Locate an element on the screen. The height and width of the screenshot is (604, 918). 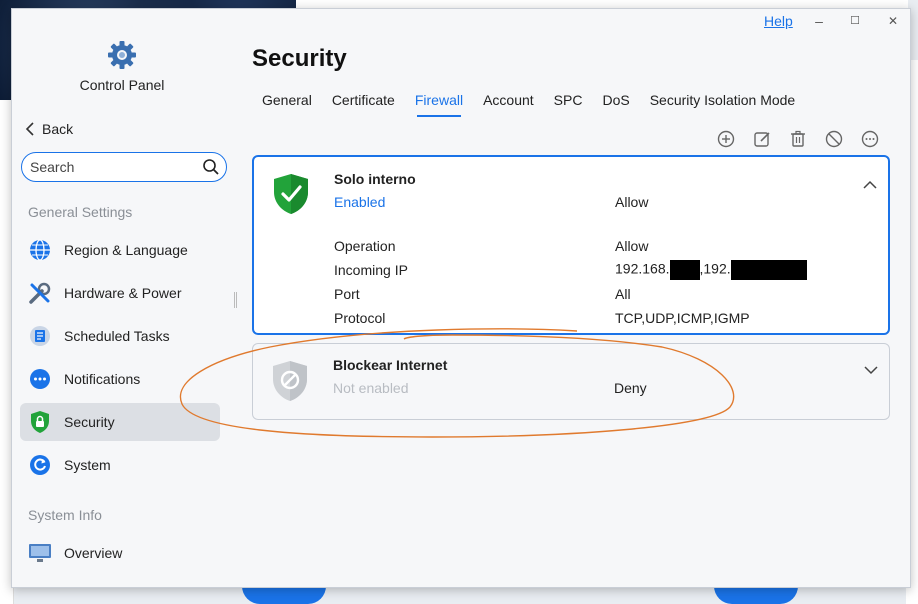
tab-certificate: Certificate is located at coordinates (363, 104).